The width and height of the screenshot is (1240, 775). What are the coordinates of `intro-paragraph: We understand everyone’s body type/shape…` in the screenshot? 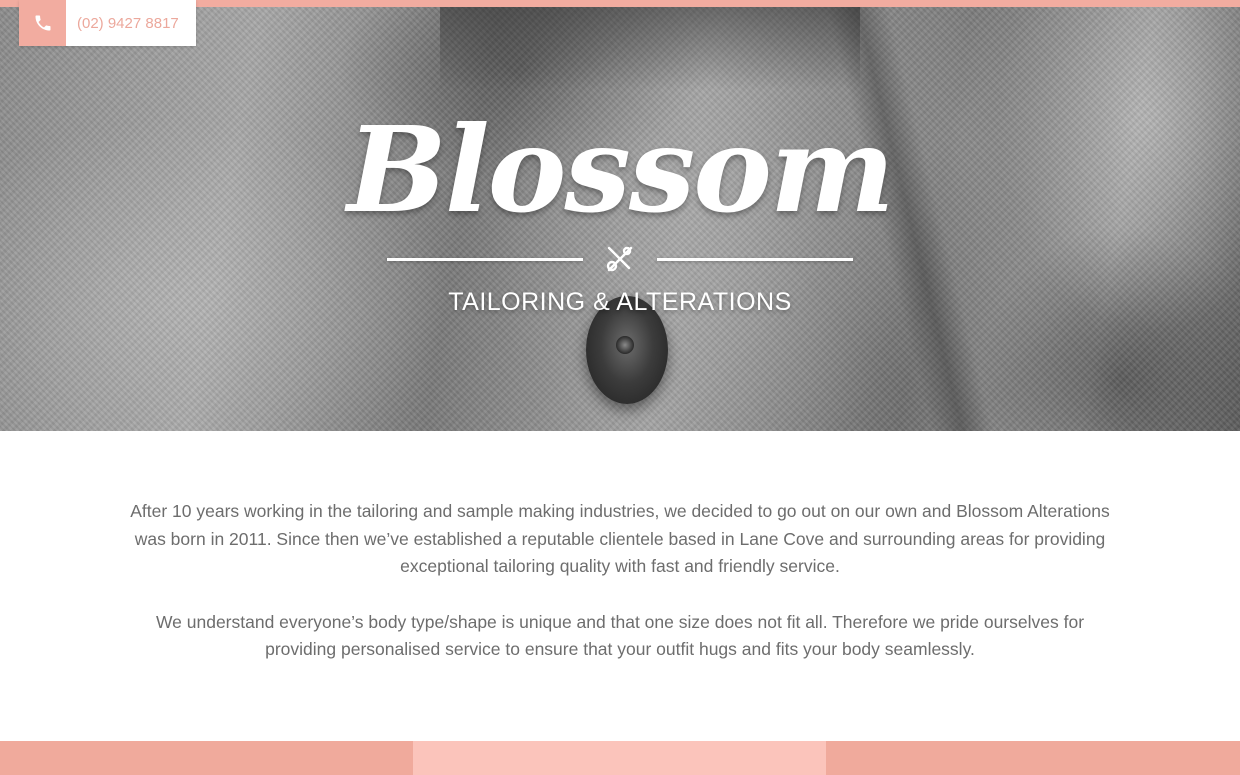 It's located at (620, 635).